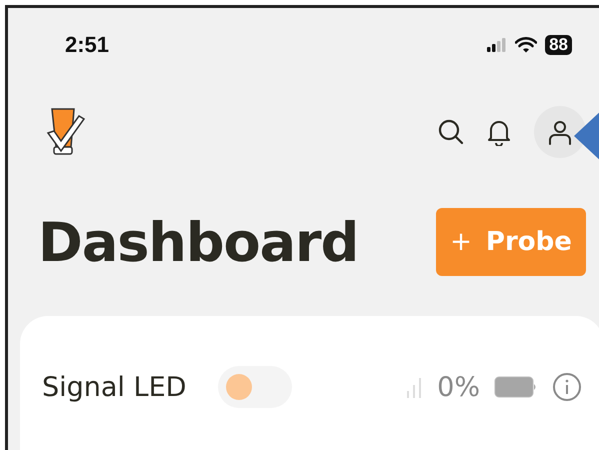 The height and width of the screenshot is (450, 599). What do you see at coordinates (451, 132) in the screenshot?
I see `search-icon` at bounding box center [451, 132].